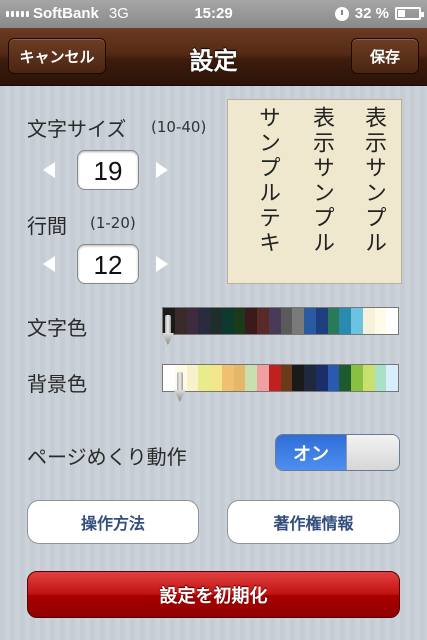  I want to click on bg-color-palette, so click(280, 378).